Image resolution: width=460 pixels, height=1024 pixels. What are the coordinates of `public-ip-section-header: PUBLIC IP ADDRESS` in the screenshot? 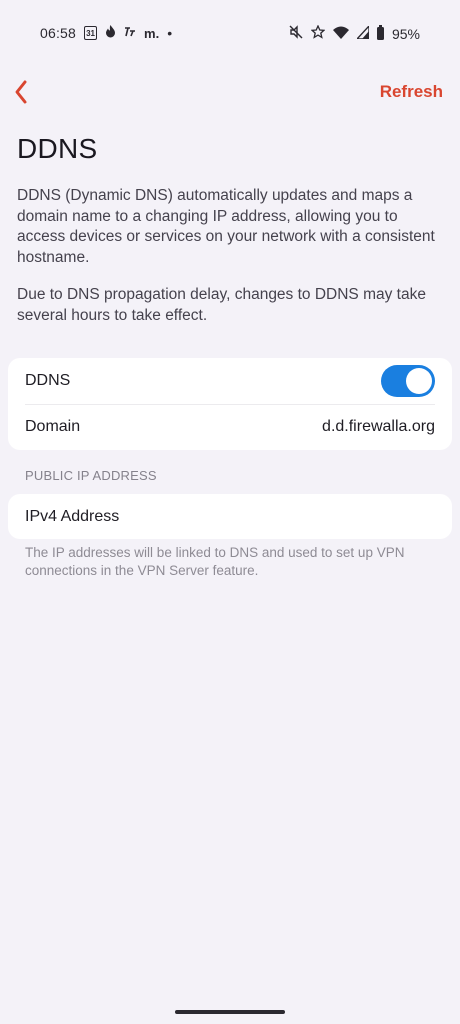 It's located at (91, 475).